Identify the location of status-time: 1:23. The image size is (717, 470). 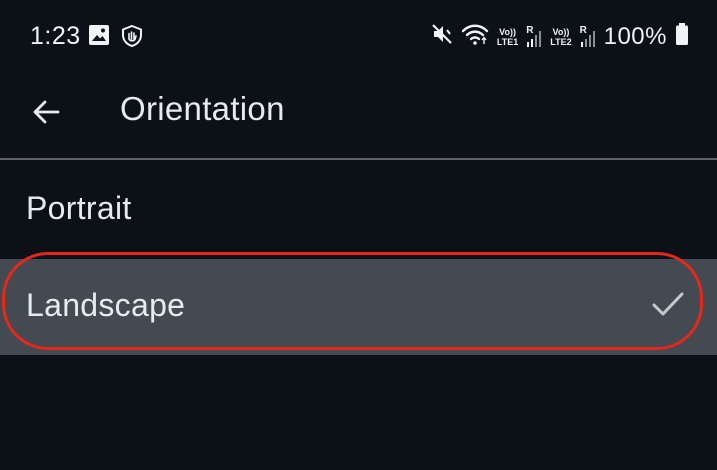
(55, 36).